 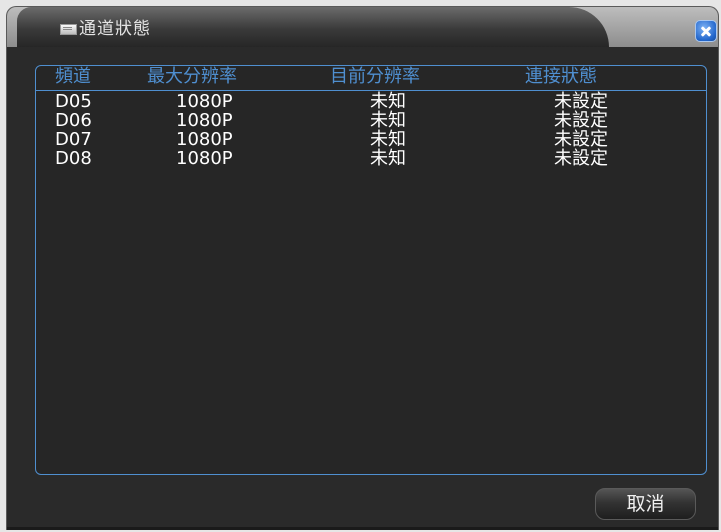 I want to click on header-channel: 頻道, so click(x=73, y=76).